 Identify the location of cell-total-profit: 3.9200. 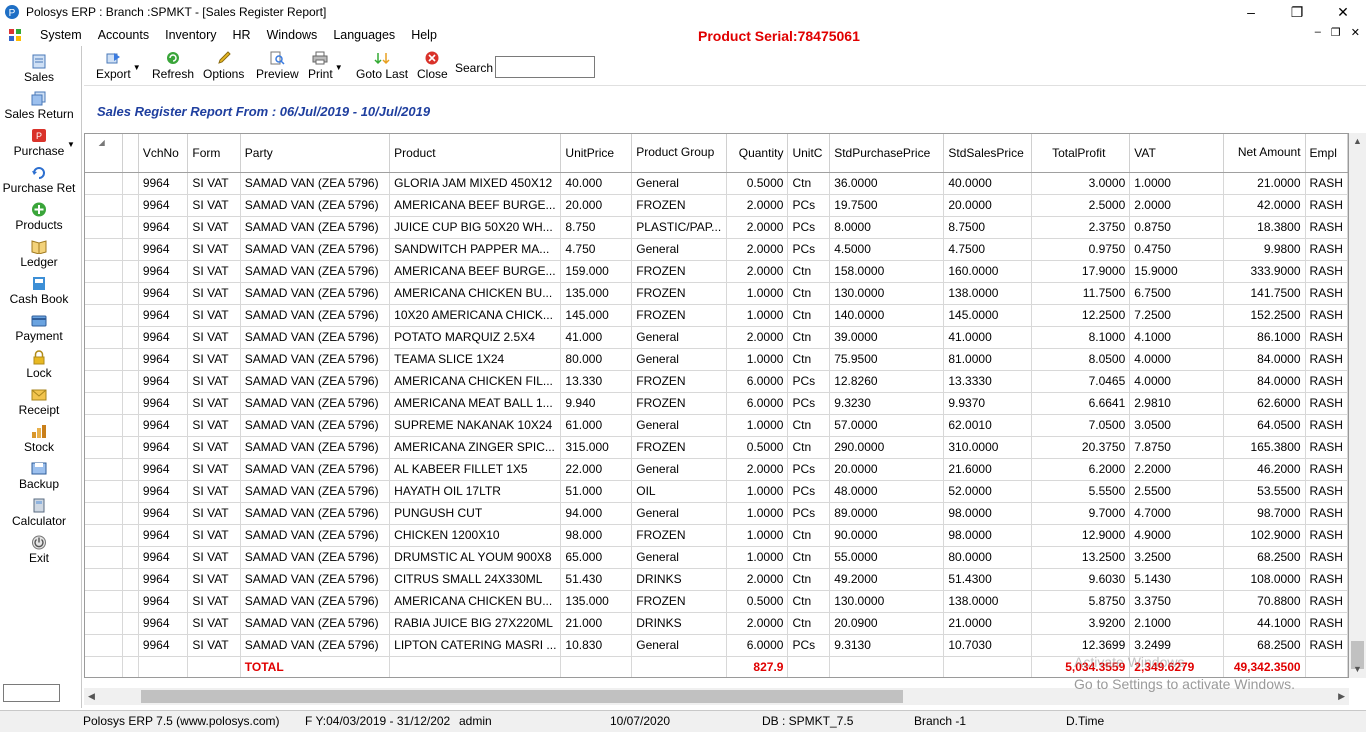
(1081, 623).